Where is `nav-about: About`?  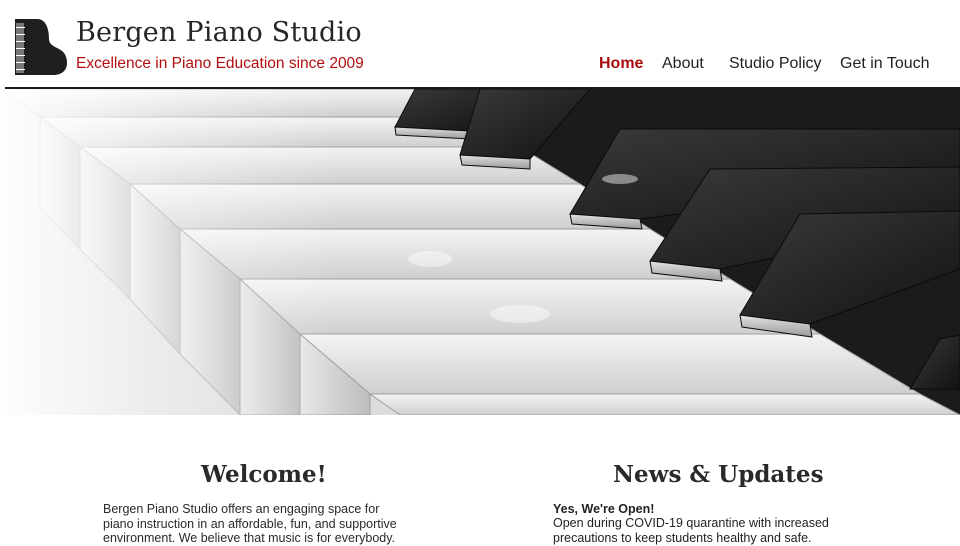
nav-about: About is located at coordinates (683, 64).